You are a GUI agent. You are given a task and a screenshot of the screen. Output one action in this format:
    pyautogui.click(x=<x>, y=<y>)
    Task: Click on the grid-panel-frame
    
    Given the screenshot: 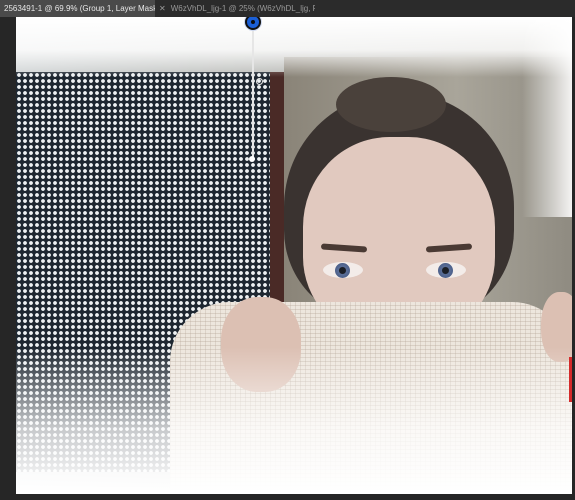 What is the action you would take?
    pyautogui.click(x=277, y=197)
    